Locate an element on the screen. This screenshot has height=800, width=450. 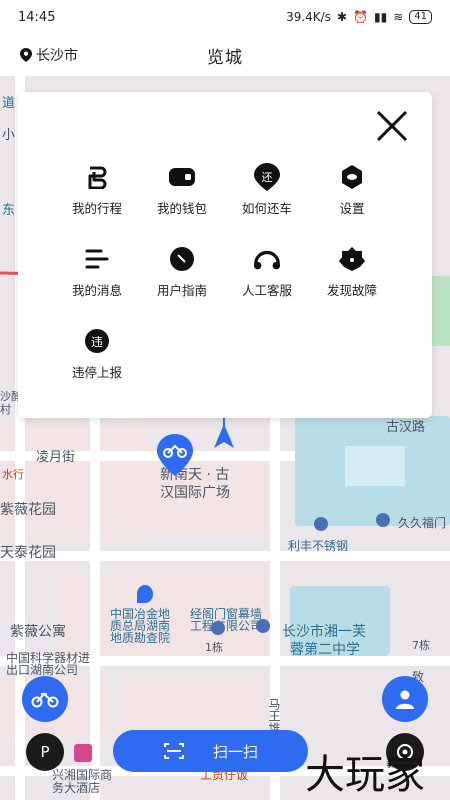
map-label: 凌月街 is located at coordinates (56, 457).